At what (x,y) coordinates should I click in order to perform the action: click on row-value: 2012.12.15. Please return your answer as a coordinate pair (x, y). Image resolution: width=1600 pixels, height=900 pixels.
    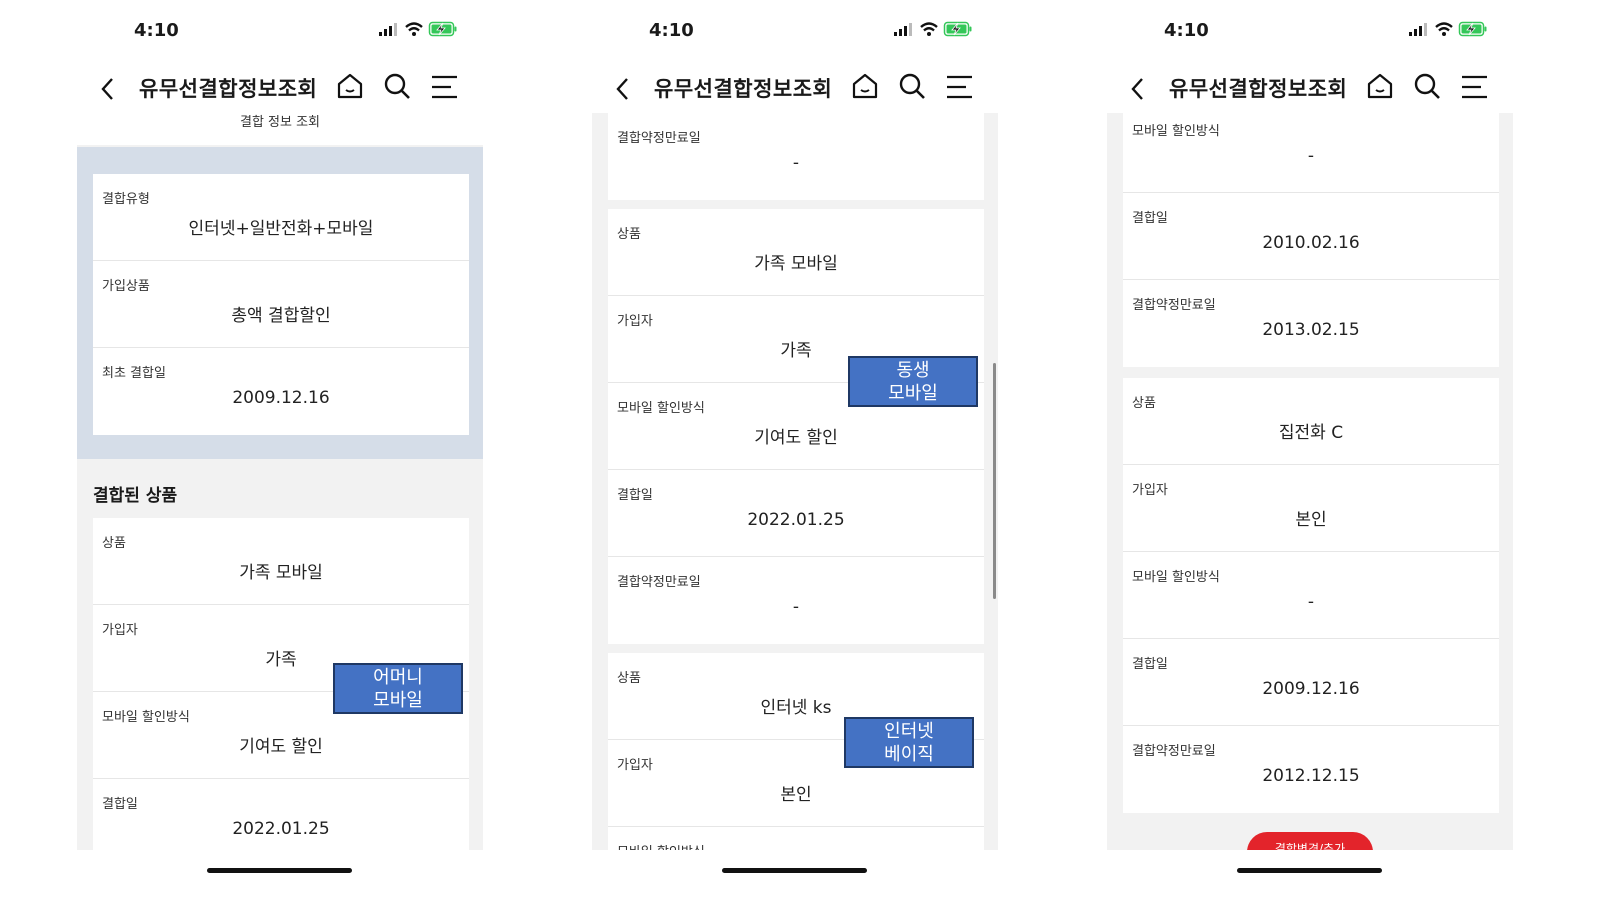
    Looking at the image, I should click on (1311, 776).